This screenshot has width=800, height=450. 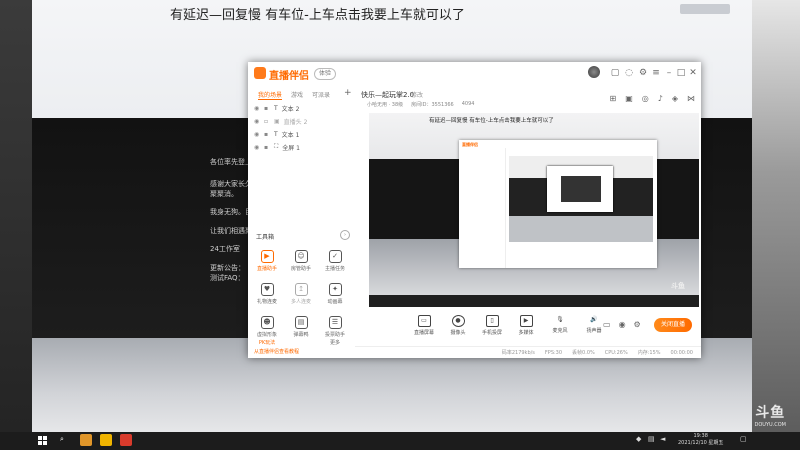 I want to click on tool-item: ✦ 动画幕, so click(x=335, y=294).